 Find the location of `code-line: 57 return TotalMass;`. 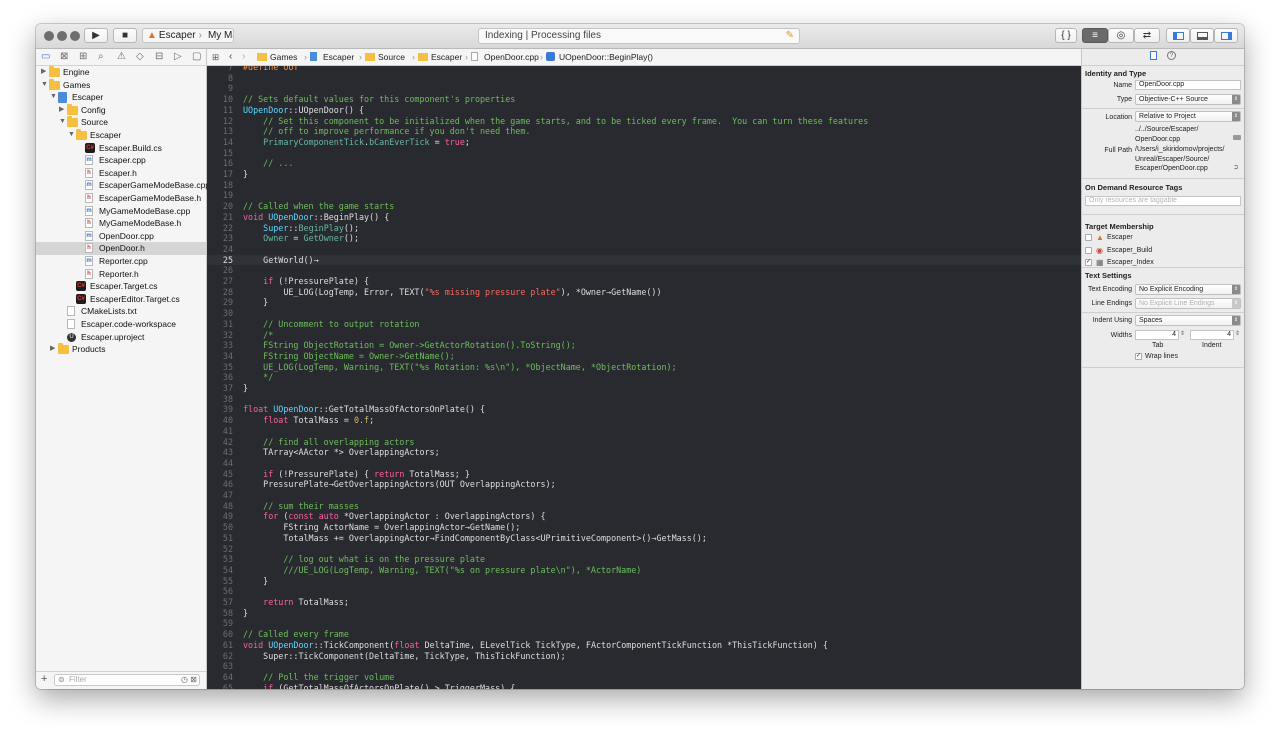

code-line: 57 return TotalMass; is located at coordinates (644, 602).